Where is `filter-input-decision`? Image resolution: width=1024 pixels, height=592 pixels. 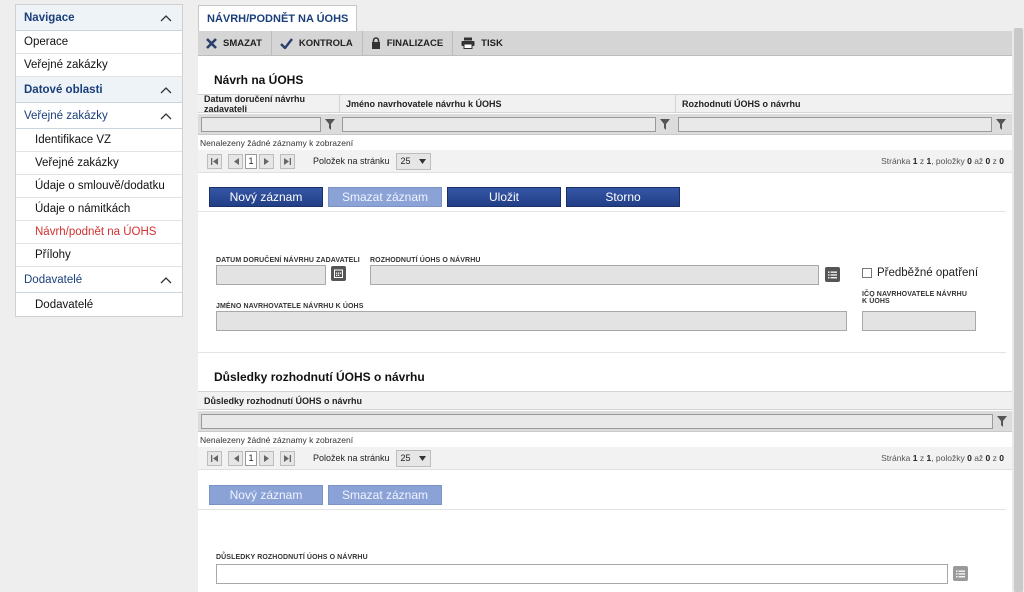
filter-input-decision is located at coordinates (835, 124).